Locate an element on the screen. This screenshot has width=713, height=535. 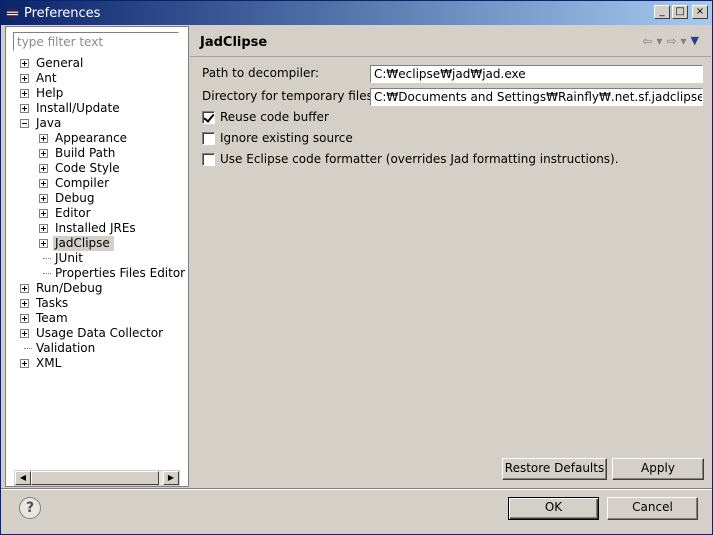
ok-button: OK is located at coordinates (553, 508).